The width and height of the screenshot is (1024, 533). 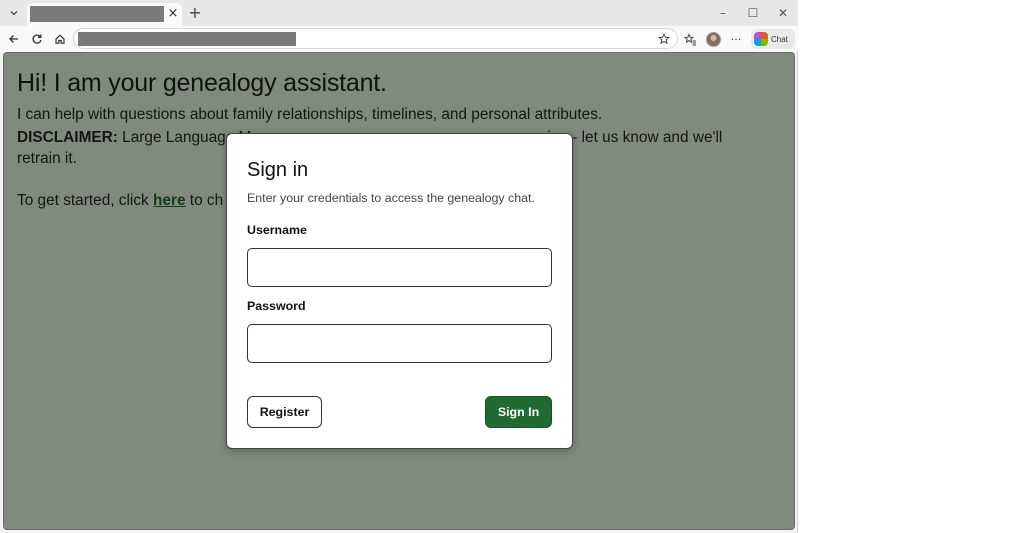 What do you see at coordinates (399, 343) in the screenshot?
I see `password-field` at bounding box center [399, 343].